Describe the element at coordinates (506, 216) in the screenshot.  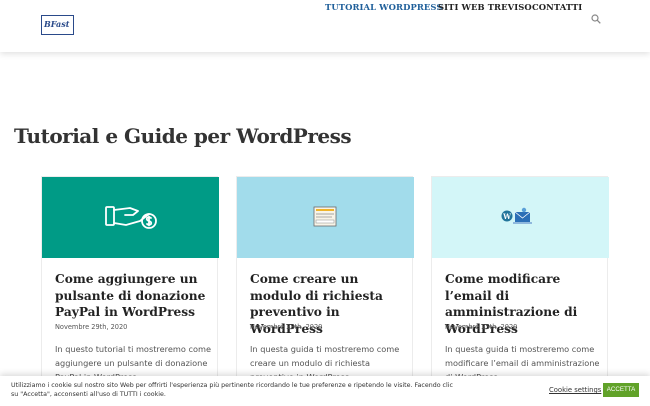
I see `svg-text: W` at that location.